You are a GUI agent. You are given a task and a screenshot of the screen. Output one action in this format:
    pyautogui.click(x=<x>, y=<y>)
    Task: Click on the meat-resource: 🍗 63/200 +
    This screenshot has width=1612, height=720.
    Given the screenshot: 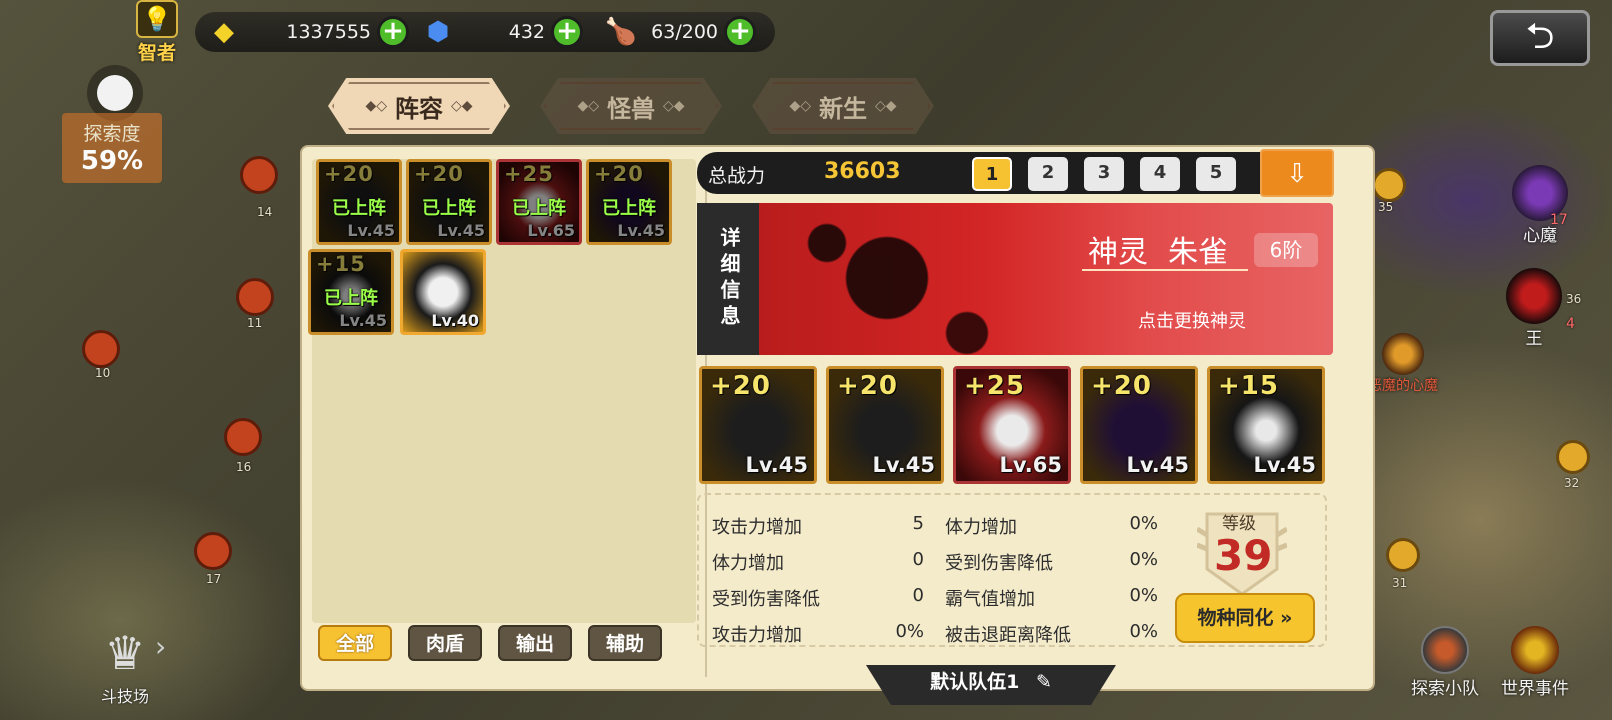 What is the action you would take?
    pyautogui.click(x=680, y=32)
    